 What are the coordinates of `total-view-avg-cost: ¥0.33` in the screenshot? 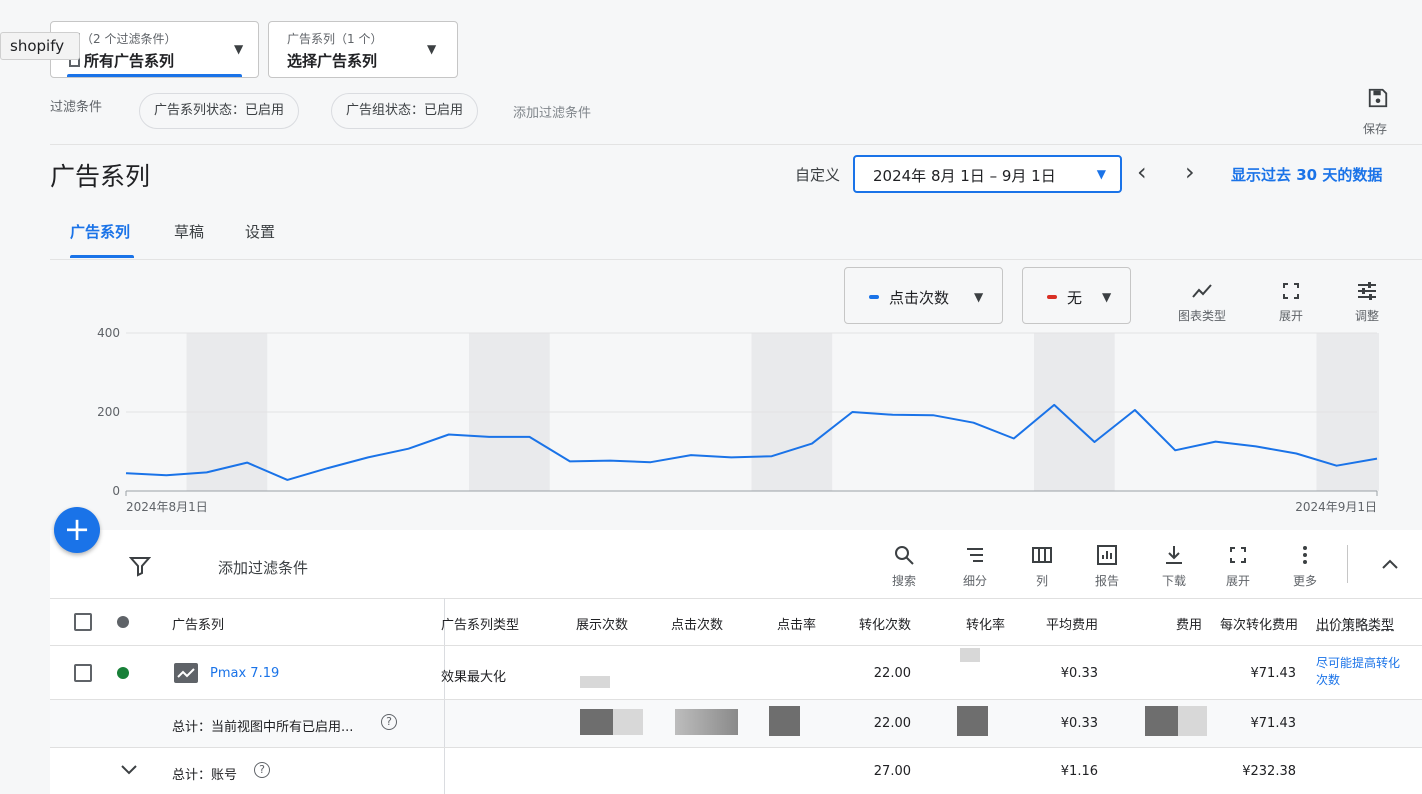 It's located at (1079, 723).